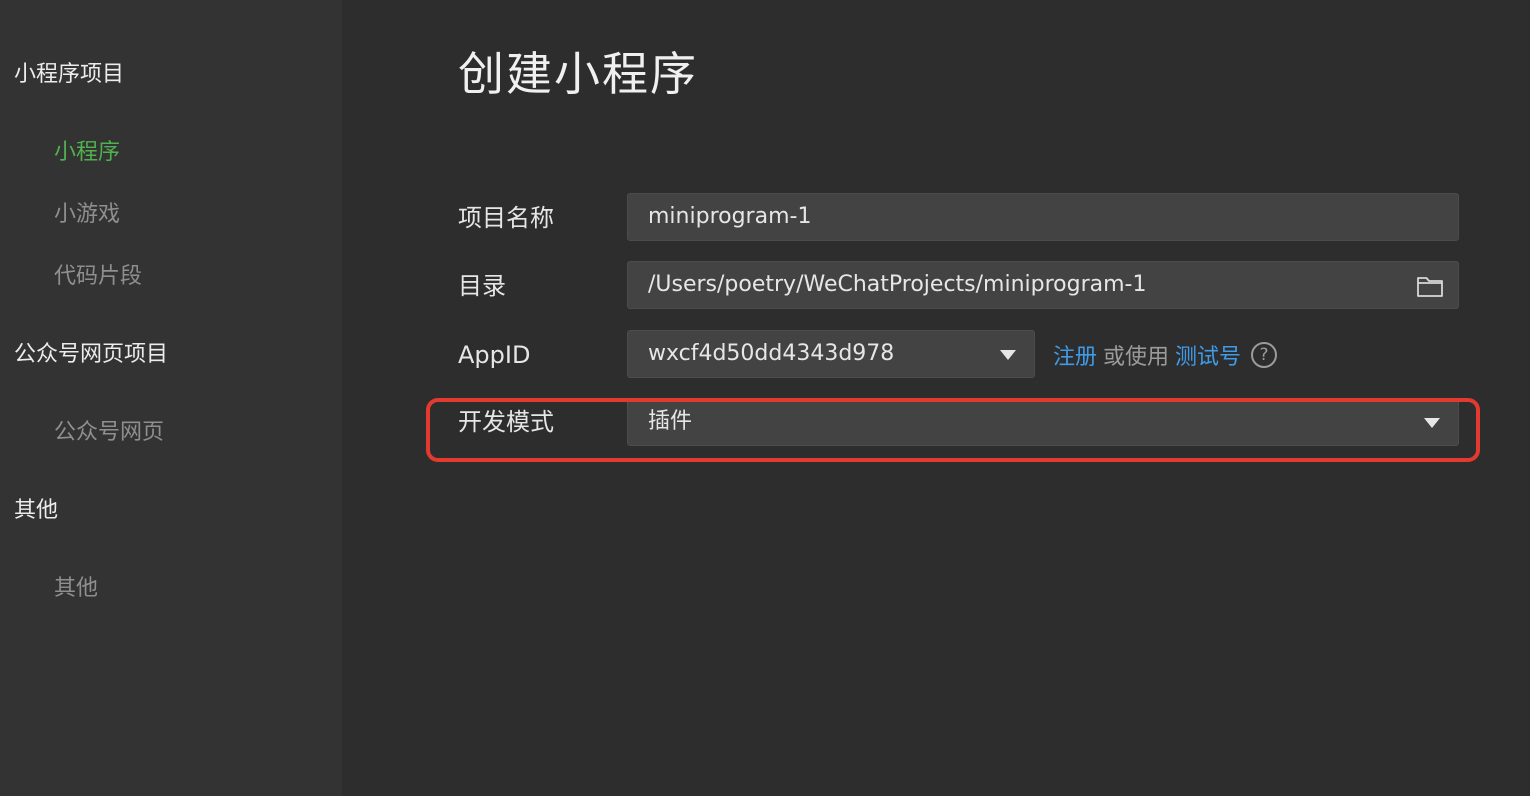  What do you see at coordinates (87, 153) in the screenshot?
I see `sidebar-item-miniprogram: 小程序` at bounding box center [87, 153].